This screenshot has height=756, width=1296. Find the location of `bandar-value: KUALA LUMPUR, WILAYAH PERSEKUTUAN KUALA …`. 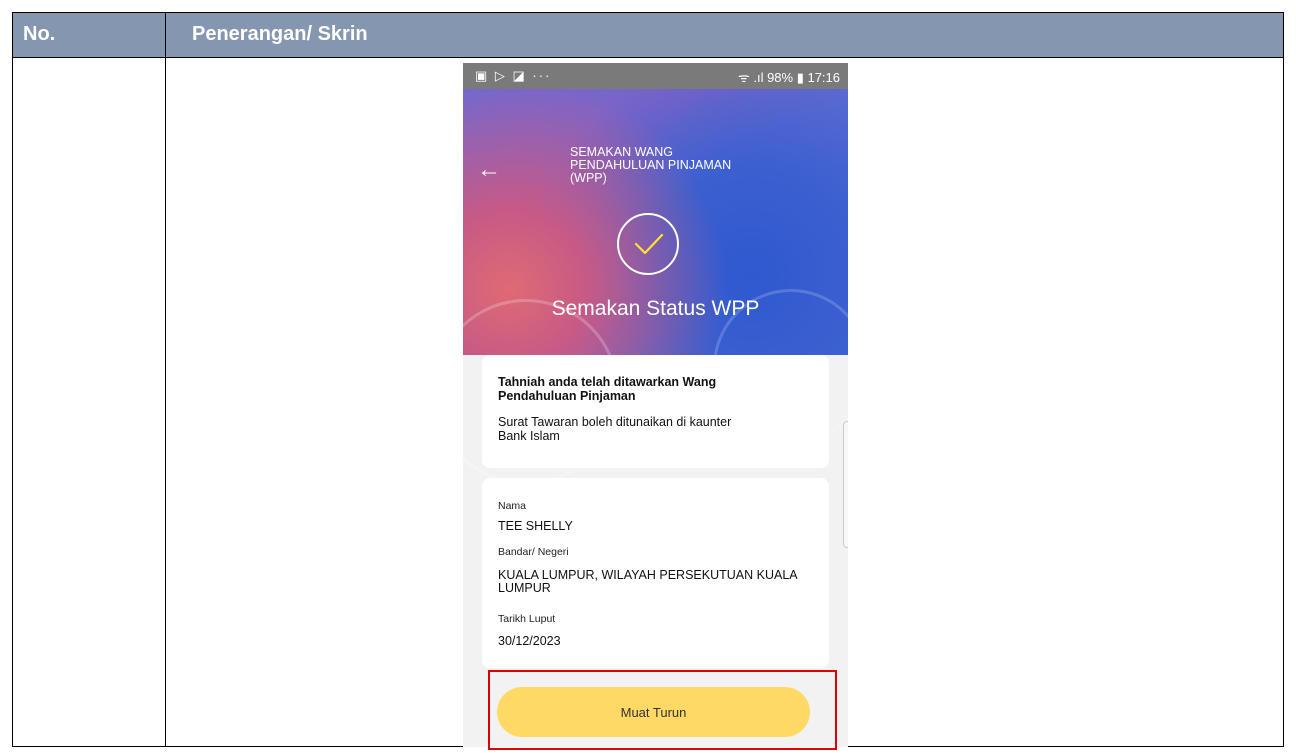

bandar-value: KUALA LUMPUR, WILAYAH PERSEKUTUAN KUALA … is located at coordinates (647, 581).